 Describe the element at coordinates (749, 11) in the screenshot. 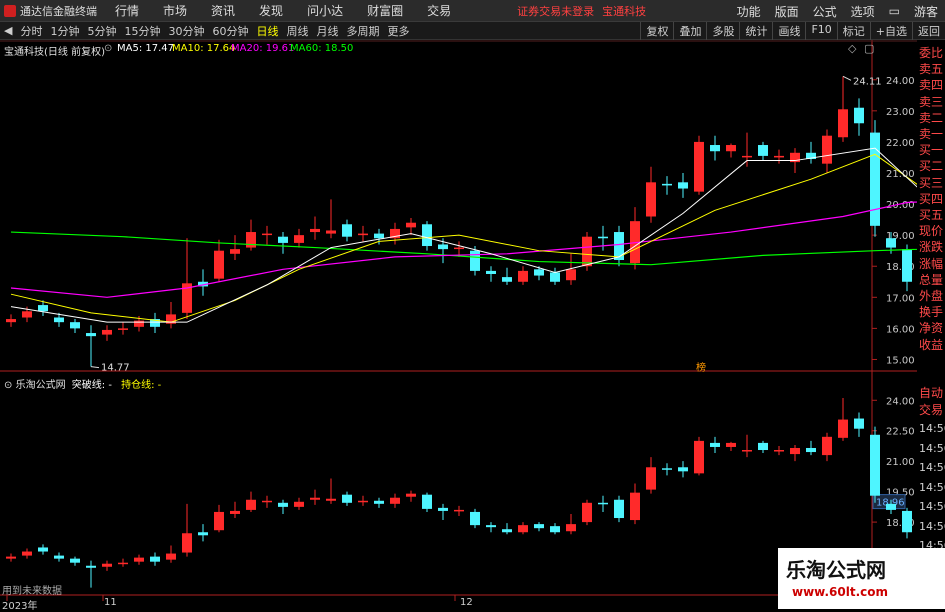

I see `menu-function: 功能` at that location.